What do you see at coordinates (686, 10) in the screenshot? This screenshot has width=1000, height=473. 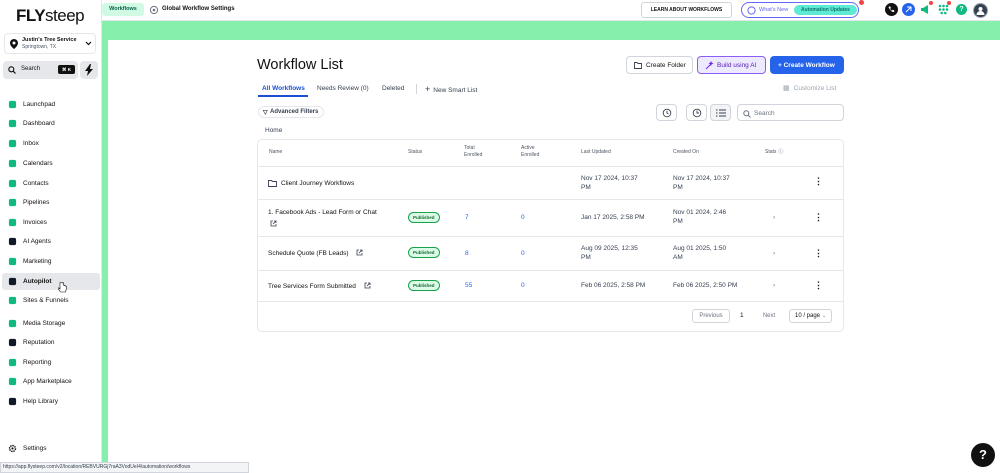 I see `learn-about-workflows-button: LEARN ABOUT WORKFLOWS` at bounding box center [686, 10].